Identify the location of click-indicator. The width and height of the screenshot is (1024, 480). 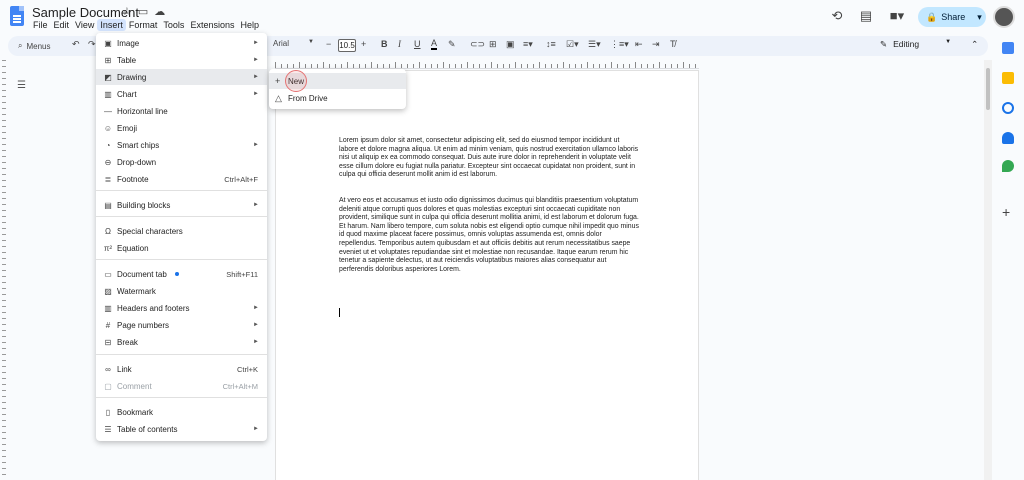
(296, 81).